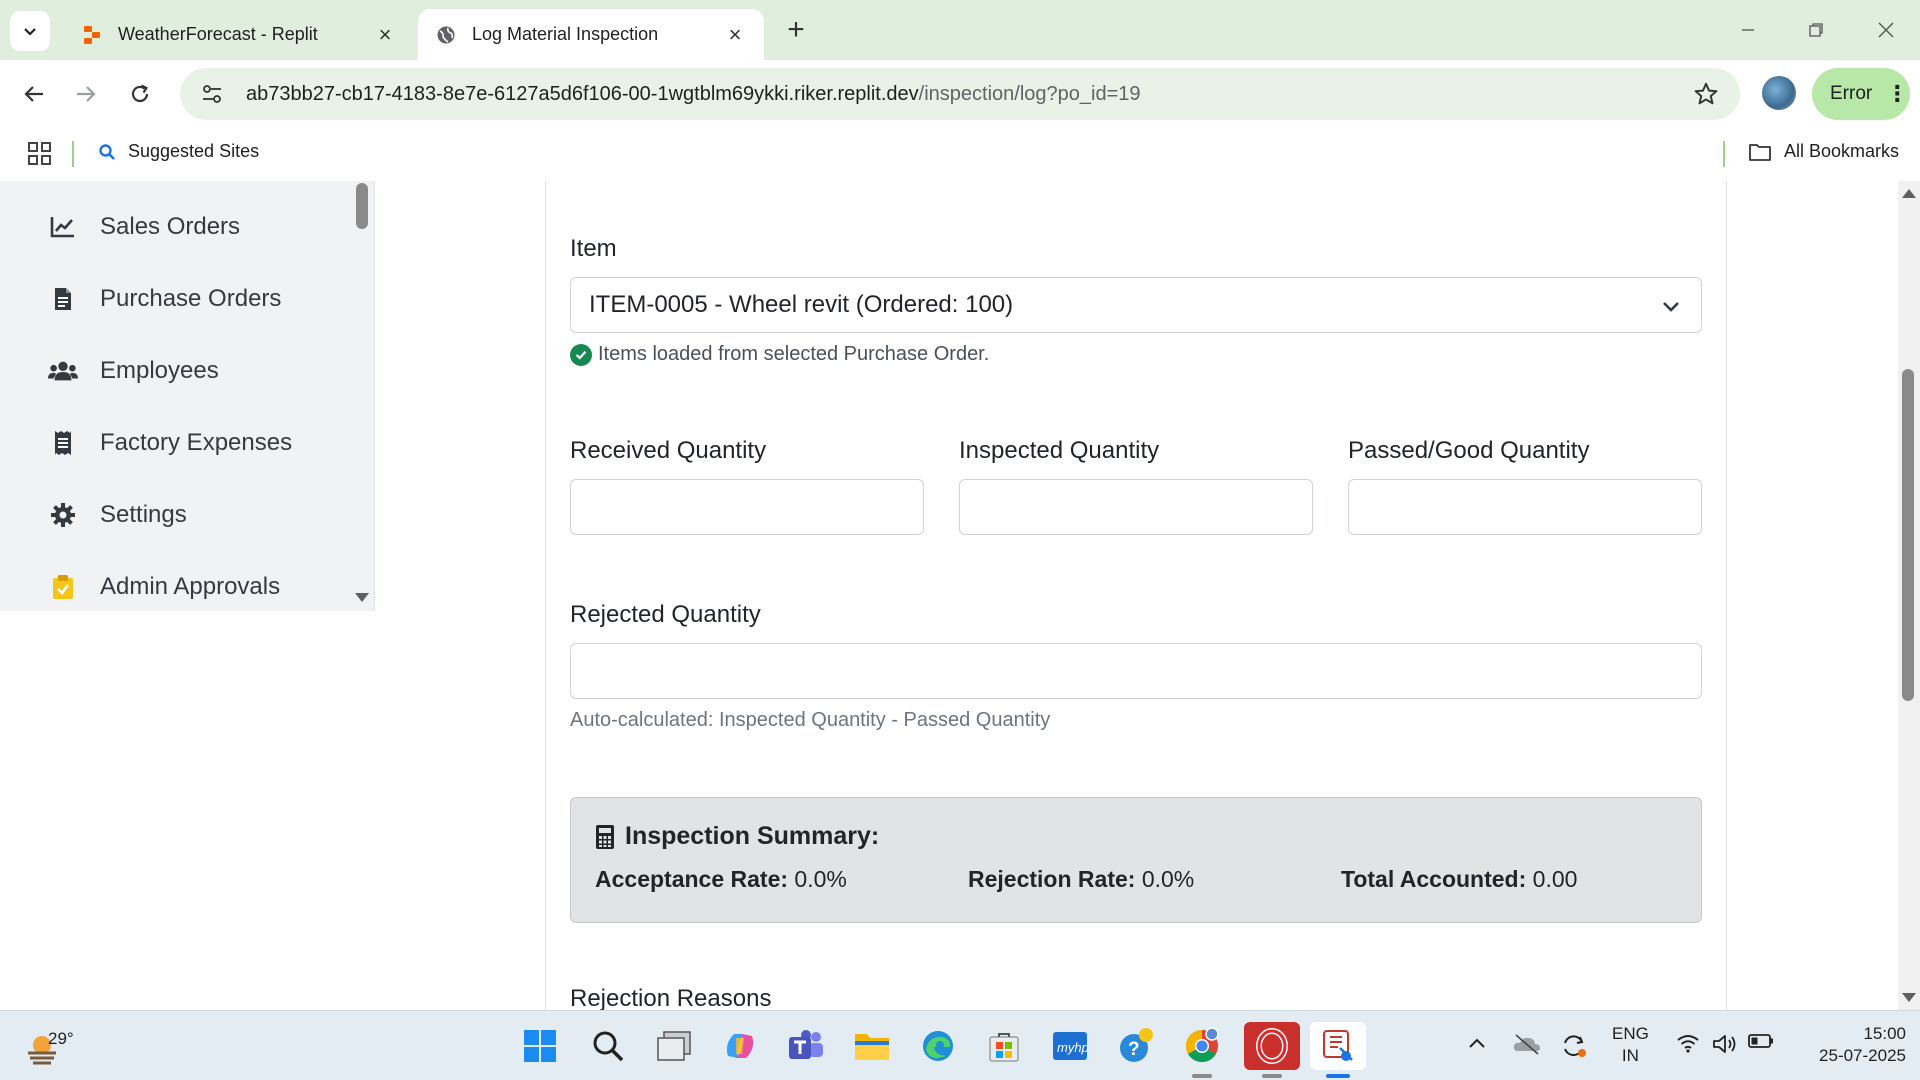 The height and width of the screenshot is (1080, 1920). I want to click on clock-time: 15:00, so click(1884, 1033).